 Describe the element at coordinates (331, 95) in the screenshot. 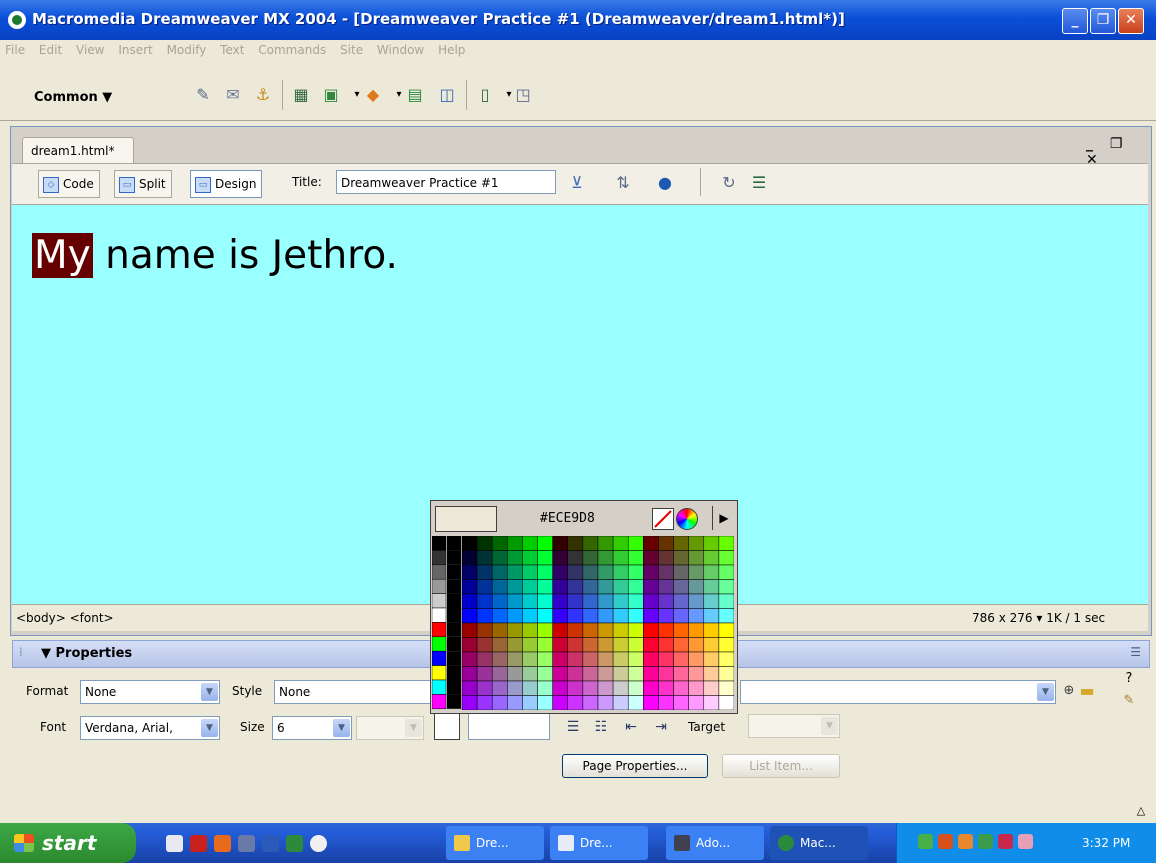

I see `image-icon: ▣` at that location.